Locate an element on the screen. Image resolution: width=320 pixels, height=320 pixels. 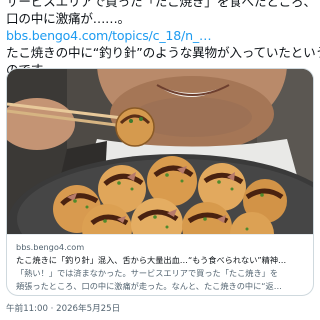
post-text-line-2: 口の中に激痛が……。 is located at coordinates (68, 18).